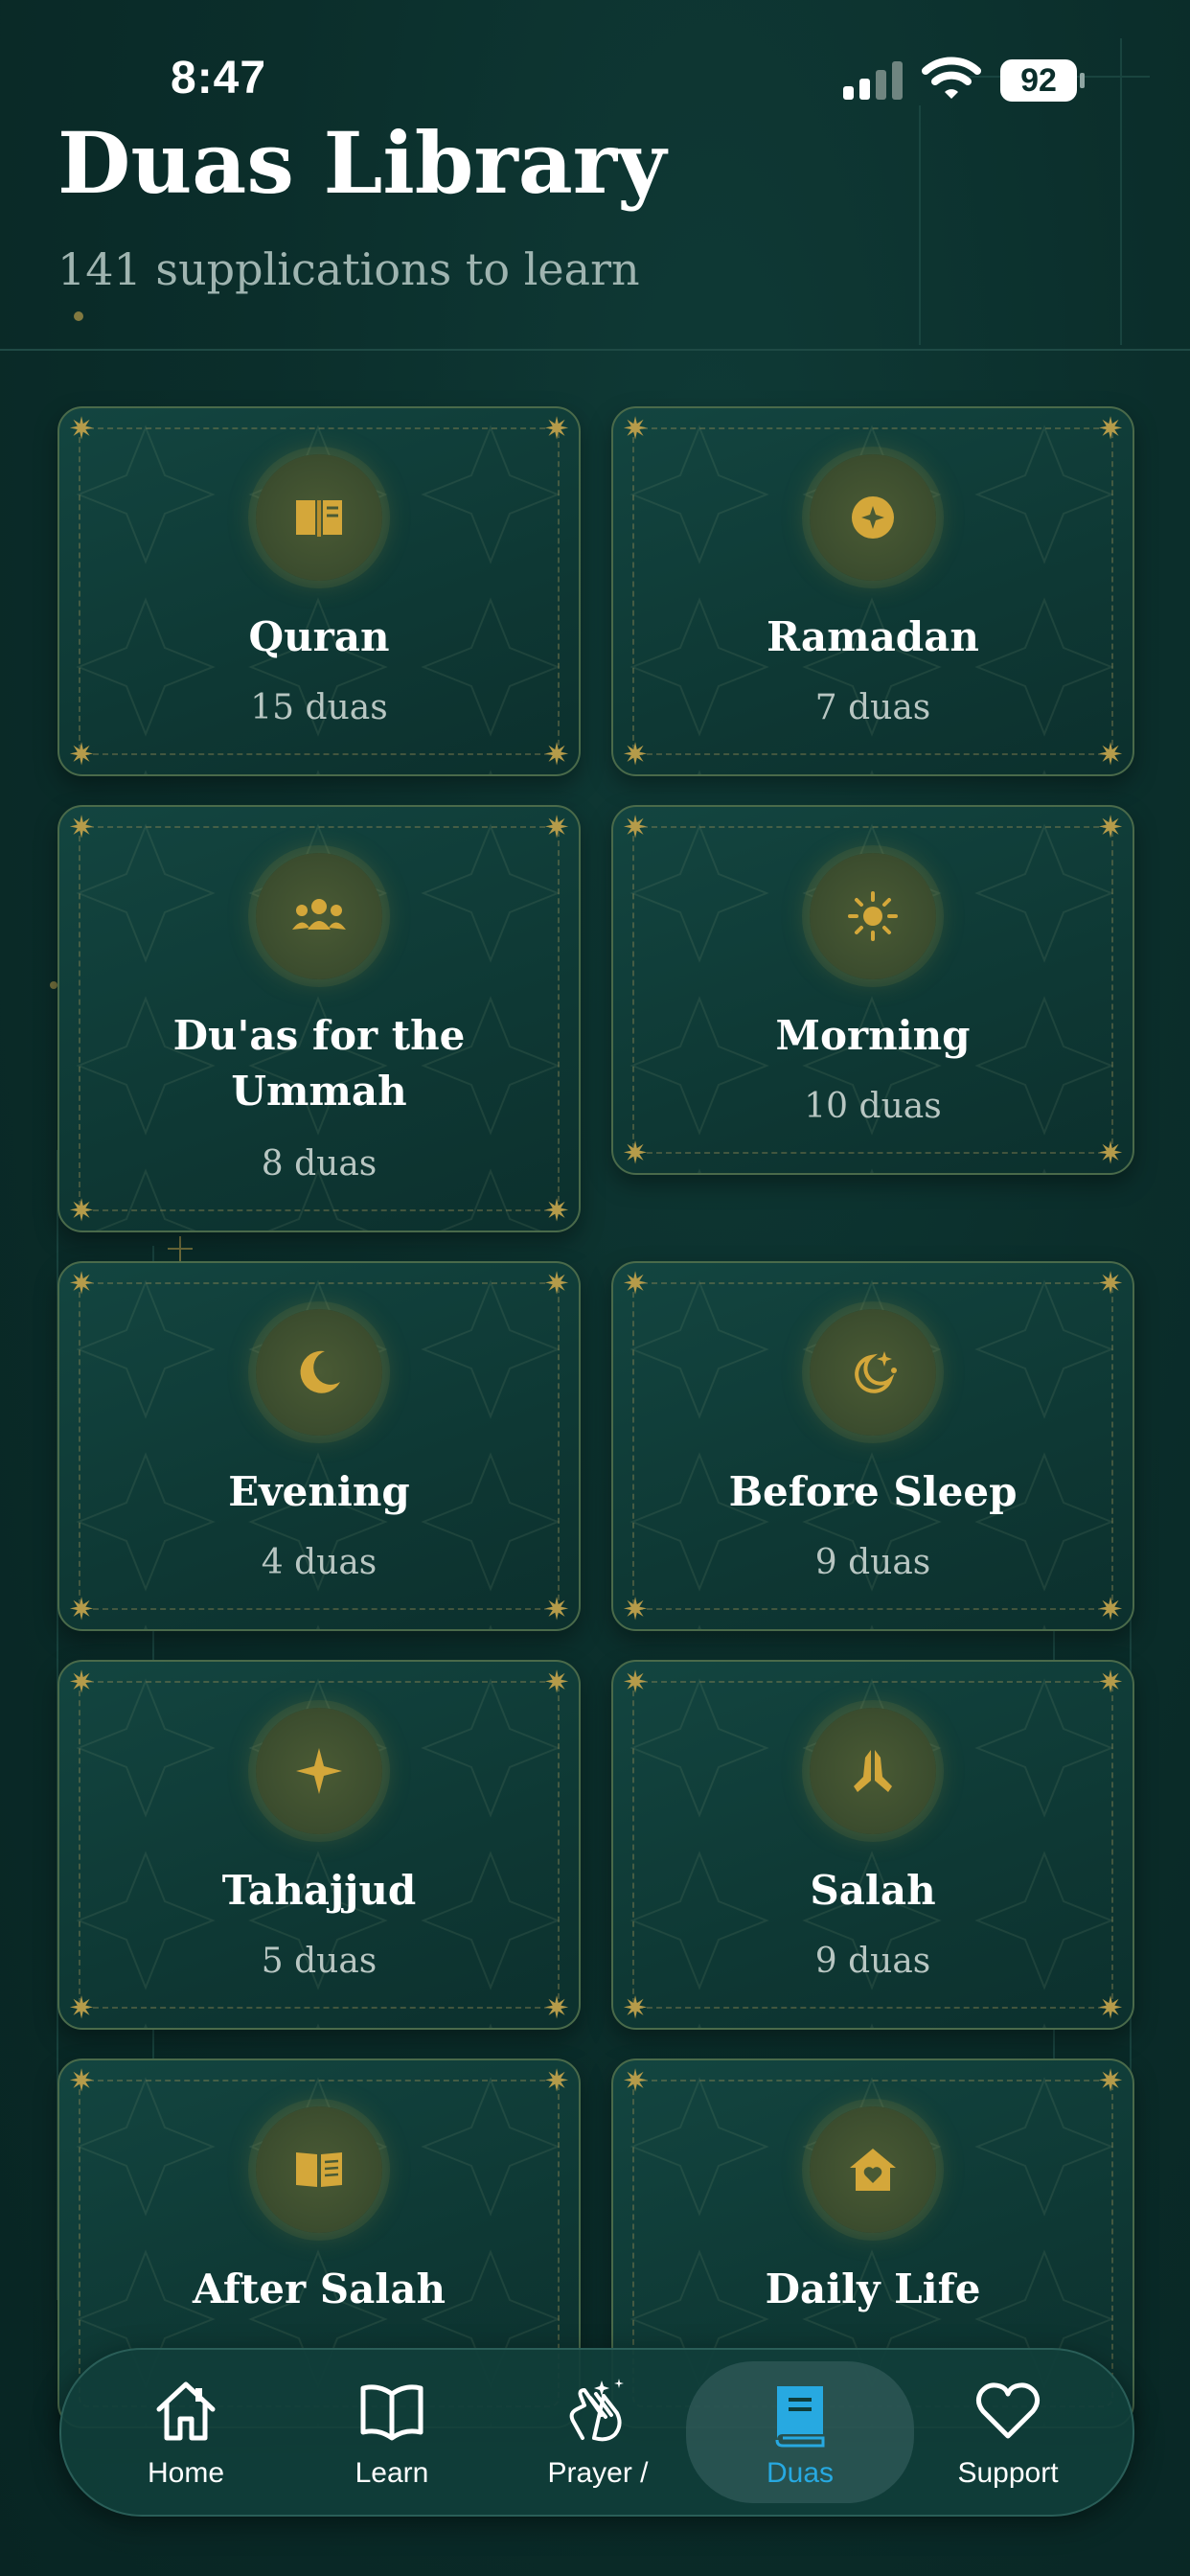 This screenshot has height=2576, width=1190. I want to click on group-icon, so click(319, 914).